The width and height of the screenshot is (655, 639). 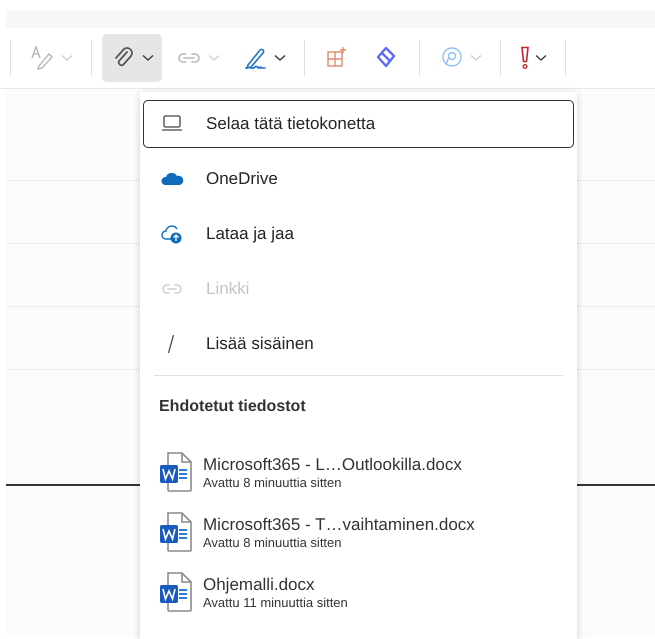 What do you see at coordinates (332, 464) in the screenshot?
I see `file-name: Microsoft365 - L…Outlookilla.docx` at bounding box center [332, 464].